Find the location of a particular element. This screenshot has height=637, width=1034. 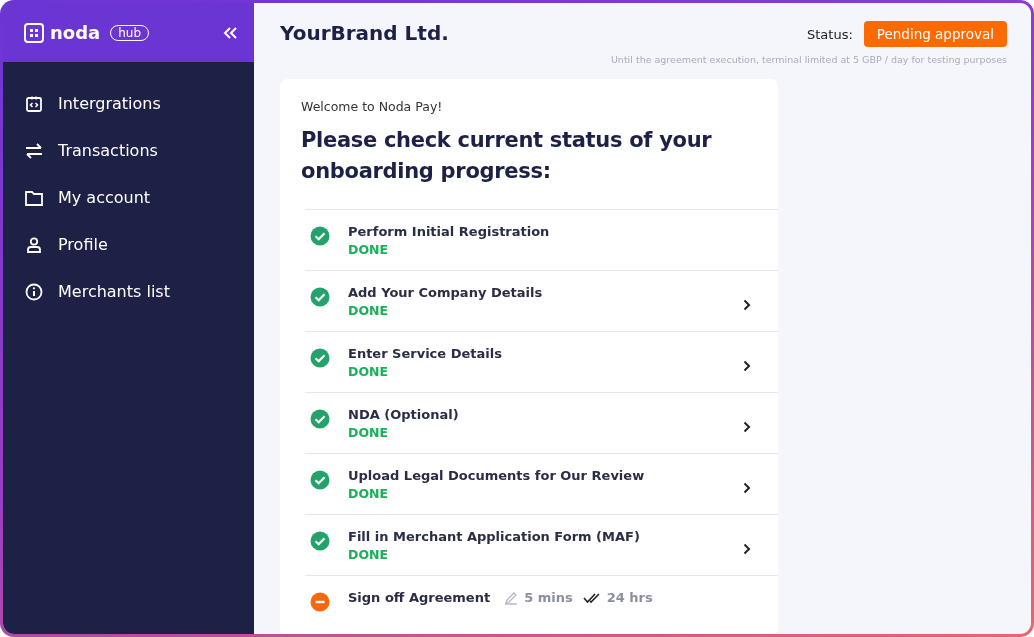

step-title: Upload Legal Documents for Our Review is located at coordinates (496, 475).